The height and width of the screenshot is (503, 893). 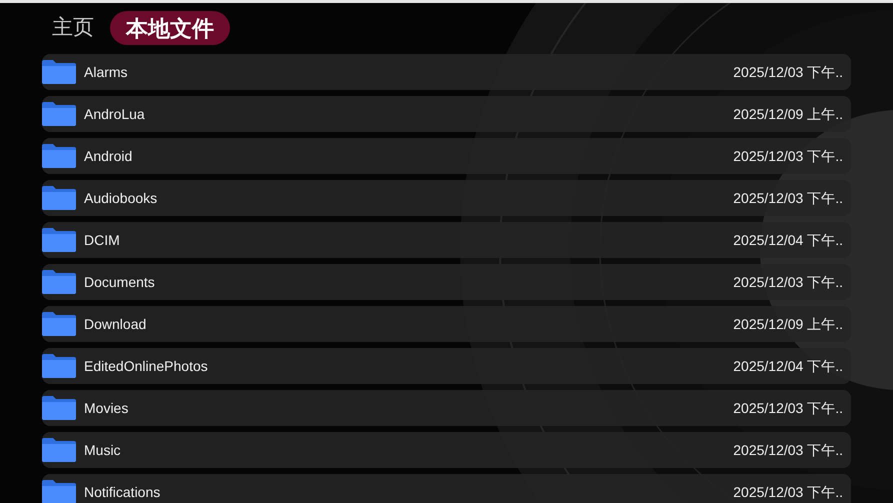 I want to click on file-name: AndroLua, so click(x=114, y=114).